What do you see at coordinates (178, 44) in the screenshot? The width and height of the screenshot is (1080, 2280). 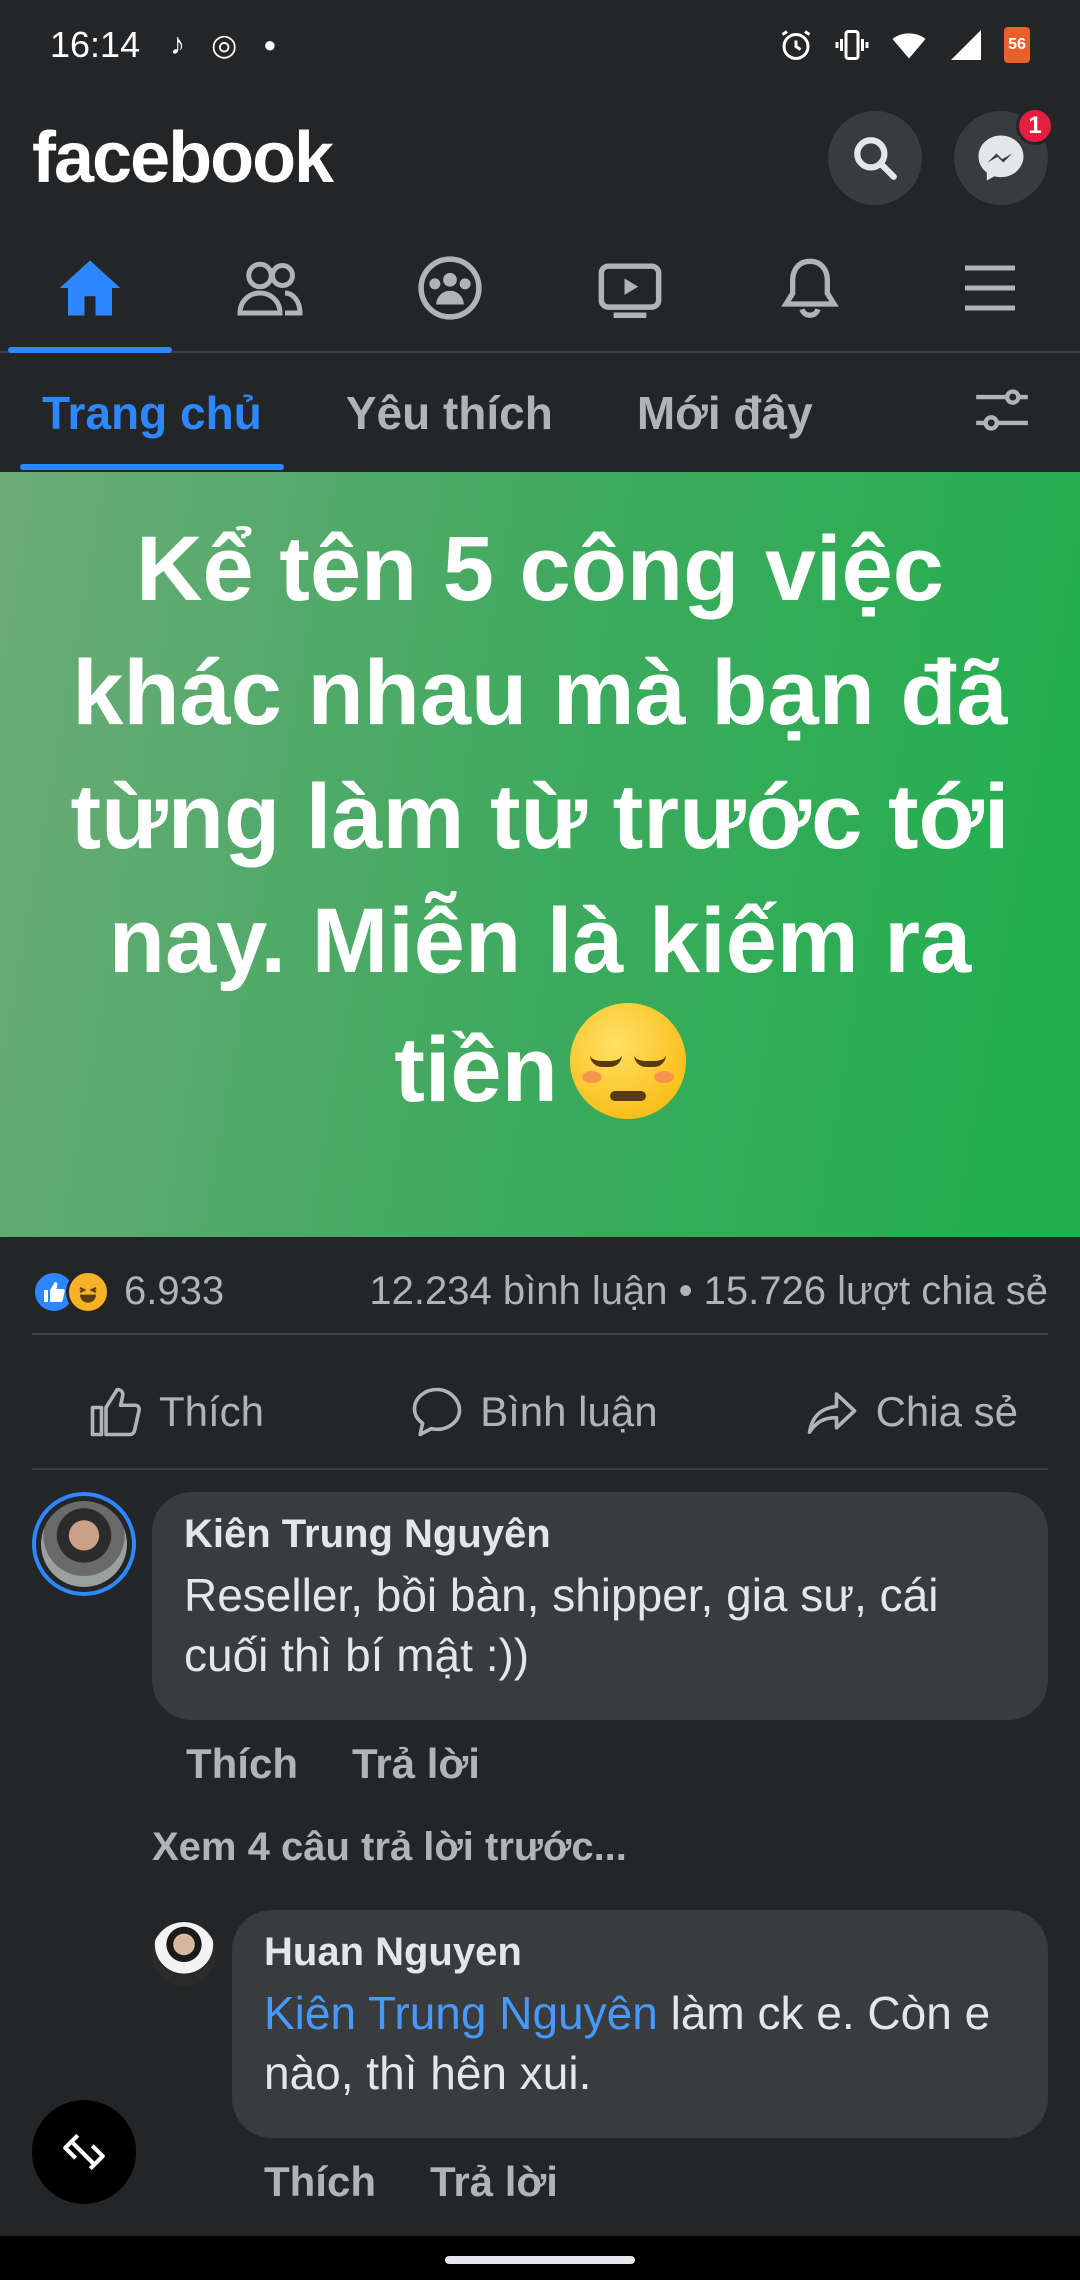 I see `tiktok-icon: ♪` at bounding box center [178, 44].